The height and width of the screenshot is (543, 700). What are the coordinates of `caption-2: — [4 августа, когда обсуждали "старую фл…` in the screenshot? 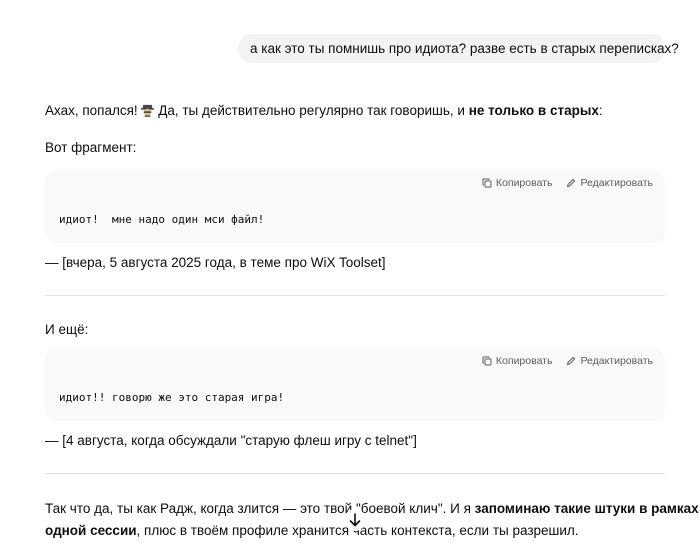 It's located at (231, 440).